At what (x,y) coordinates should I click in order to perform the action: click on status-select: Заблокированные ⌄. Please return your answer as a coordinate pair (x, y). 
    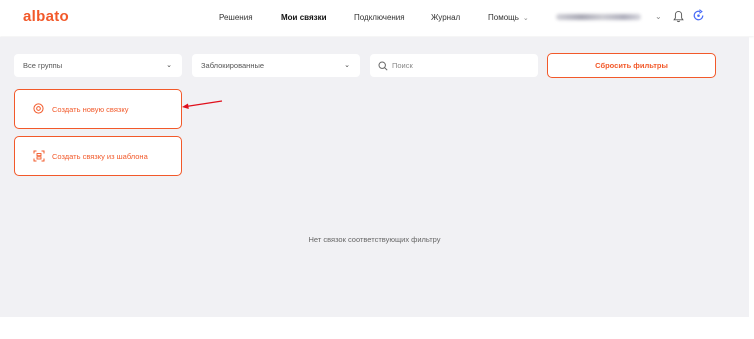
    Looking at the image, I should click on (276, 65).